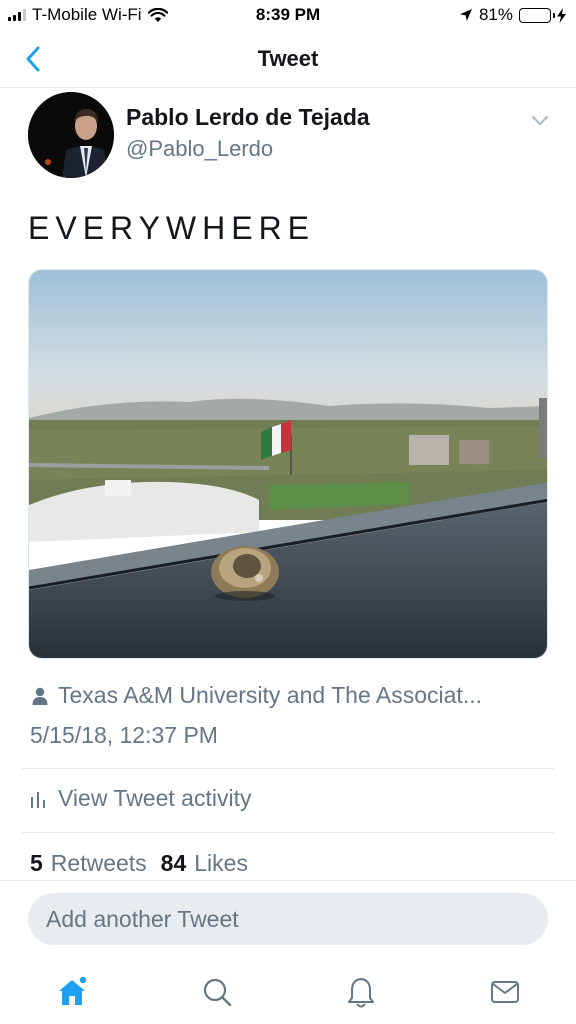 The width and height of the screenshot is (576, 1024). Describe the element at coordinates (288, 992) in the screenshot. I see `tab-bar` at that location.